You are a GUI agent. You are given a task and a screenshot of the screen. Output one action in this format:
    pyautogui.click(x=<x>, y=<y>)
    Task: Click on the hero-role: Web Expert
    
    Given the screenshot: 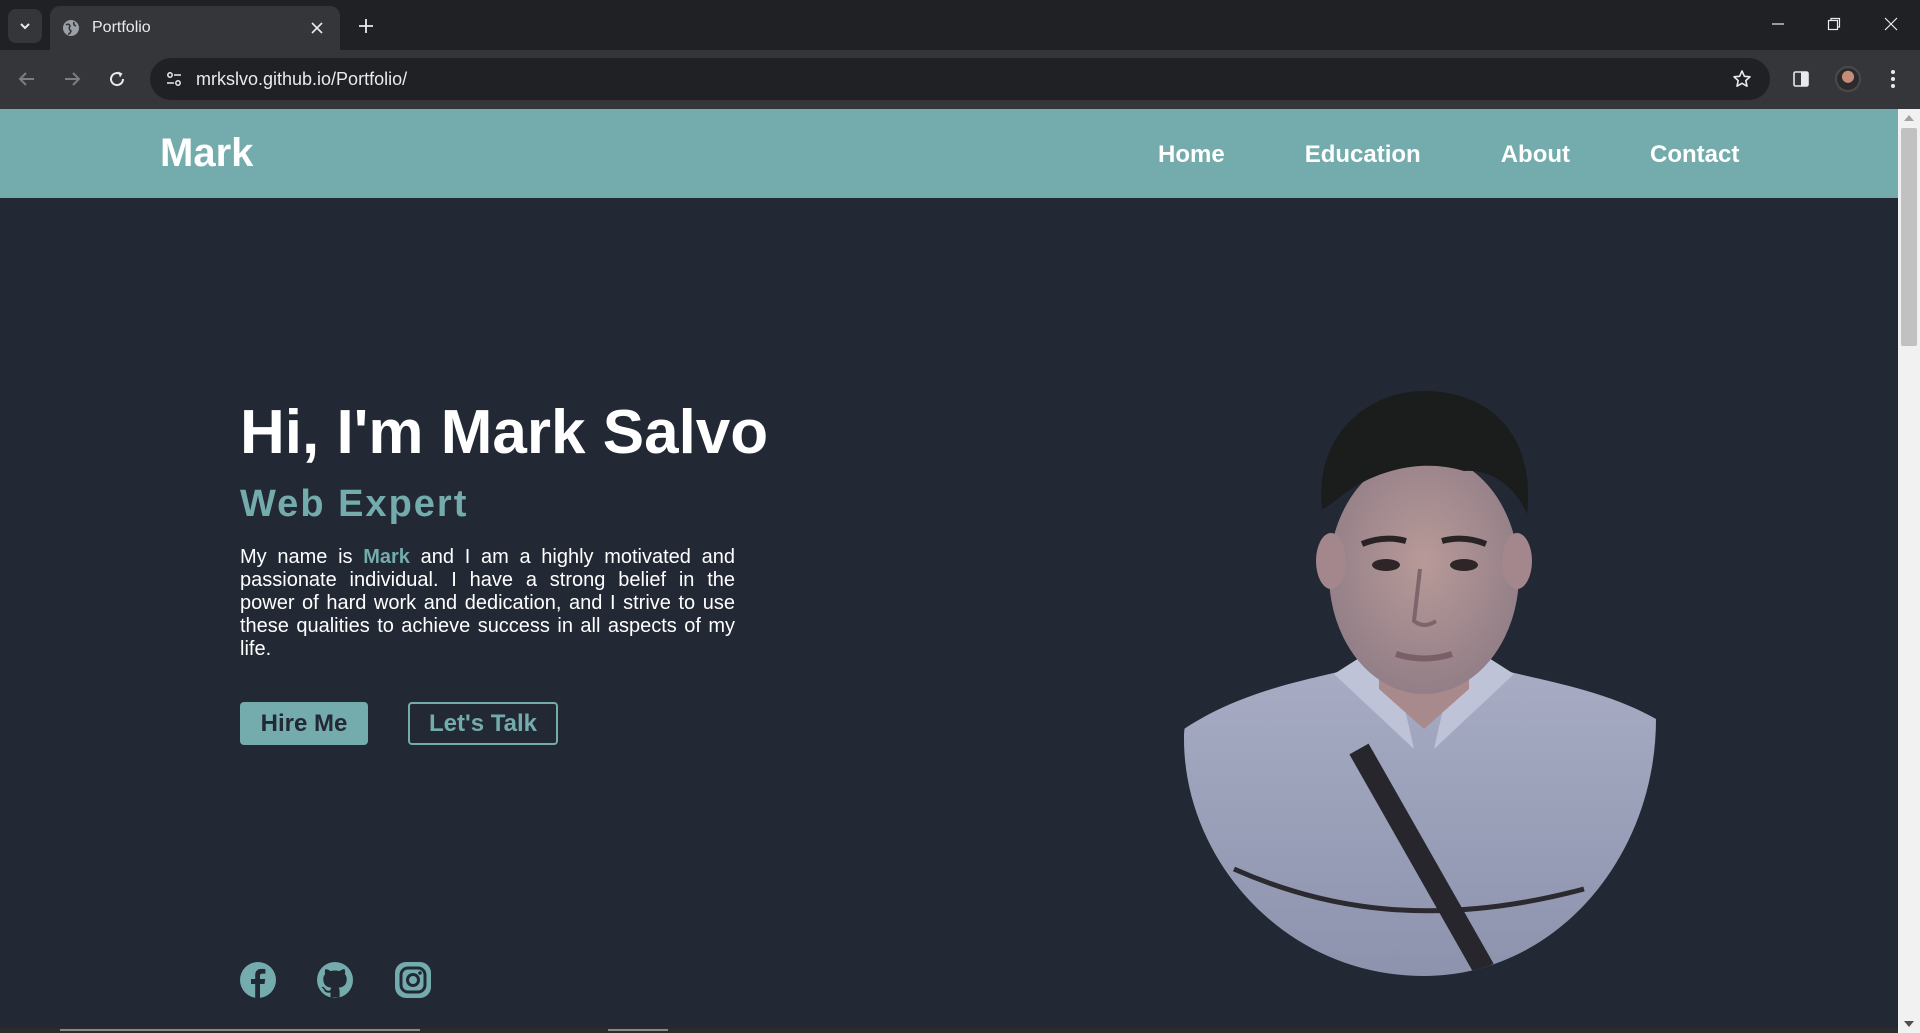 What is the action you would take?
    pyautogui.click(x=354, y=504)
    